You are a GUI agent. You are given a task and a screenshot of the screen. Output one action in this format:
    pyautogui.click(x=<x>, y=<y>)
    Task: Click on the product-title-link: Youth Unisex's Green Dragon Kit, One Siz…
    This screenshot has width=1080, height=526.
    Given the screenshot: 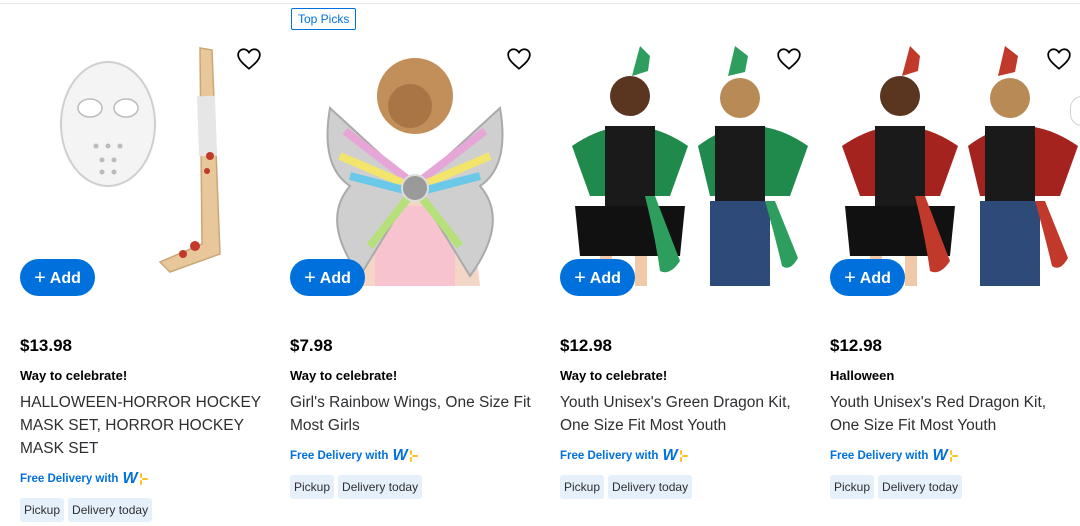 What is the action you would take?
    pyautogui.click(x=682, y=414)
    